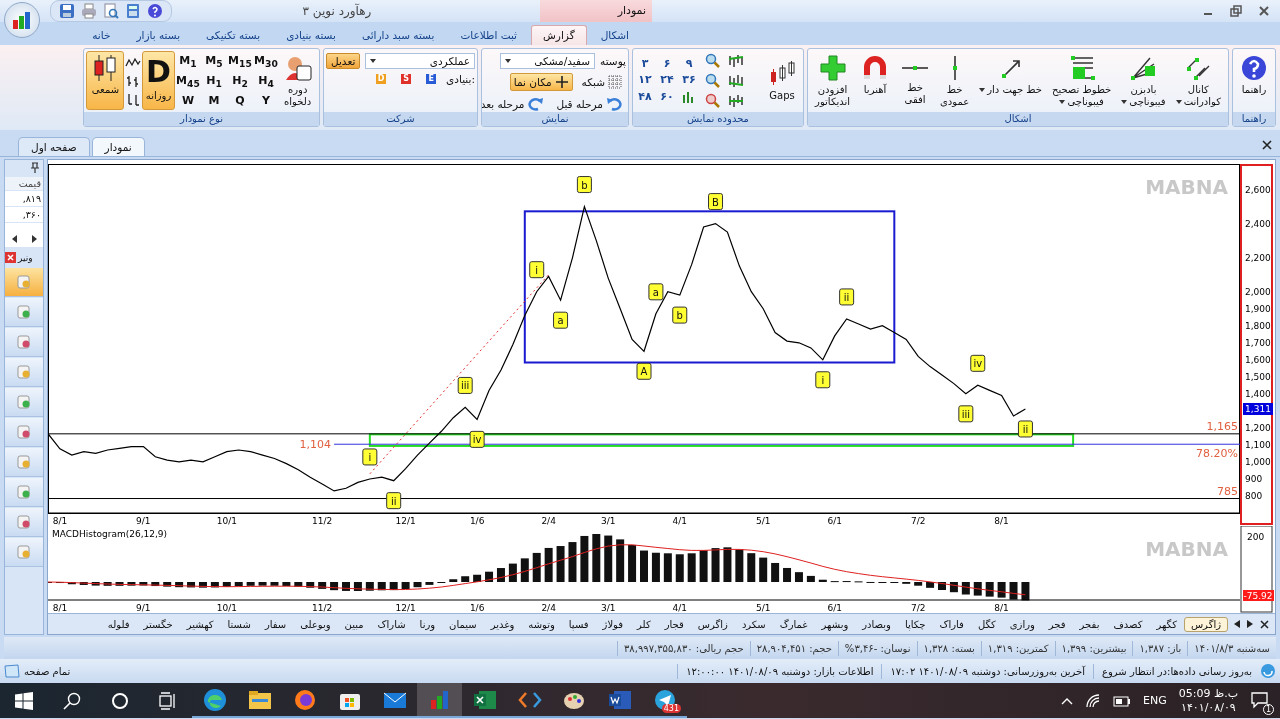 The height and width of the screenshot is (719, 1280). What do you see at coordinates (201, 119) in the screenshot?
I see `ribbon-group-title: نوع نمودار` at bounding box center [201, 119].